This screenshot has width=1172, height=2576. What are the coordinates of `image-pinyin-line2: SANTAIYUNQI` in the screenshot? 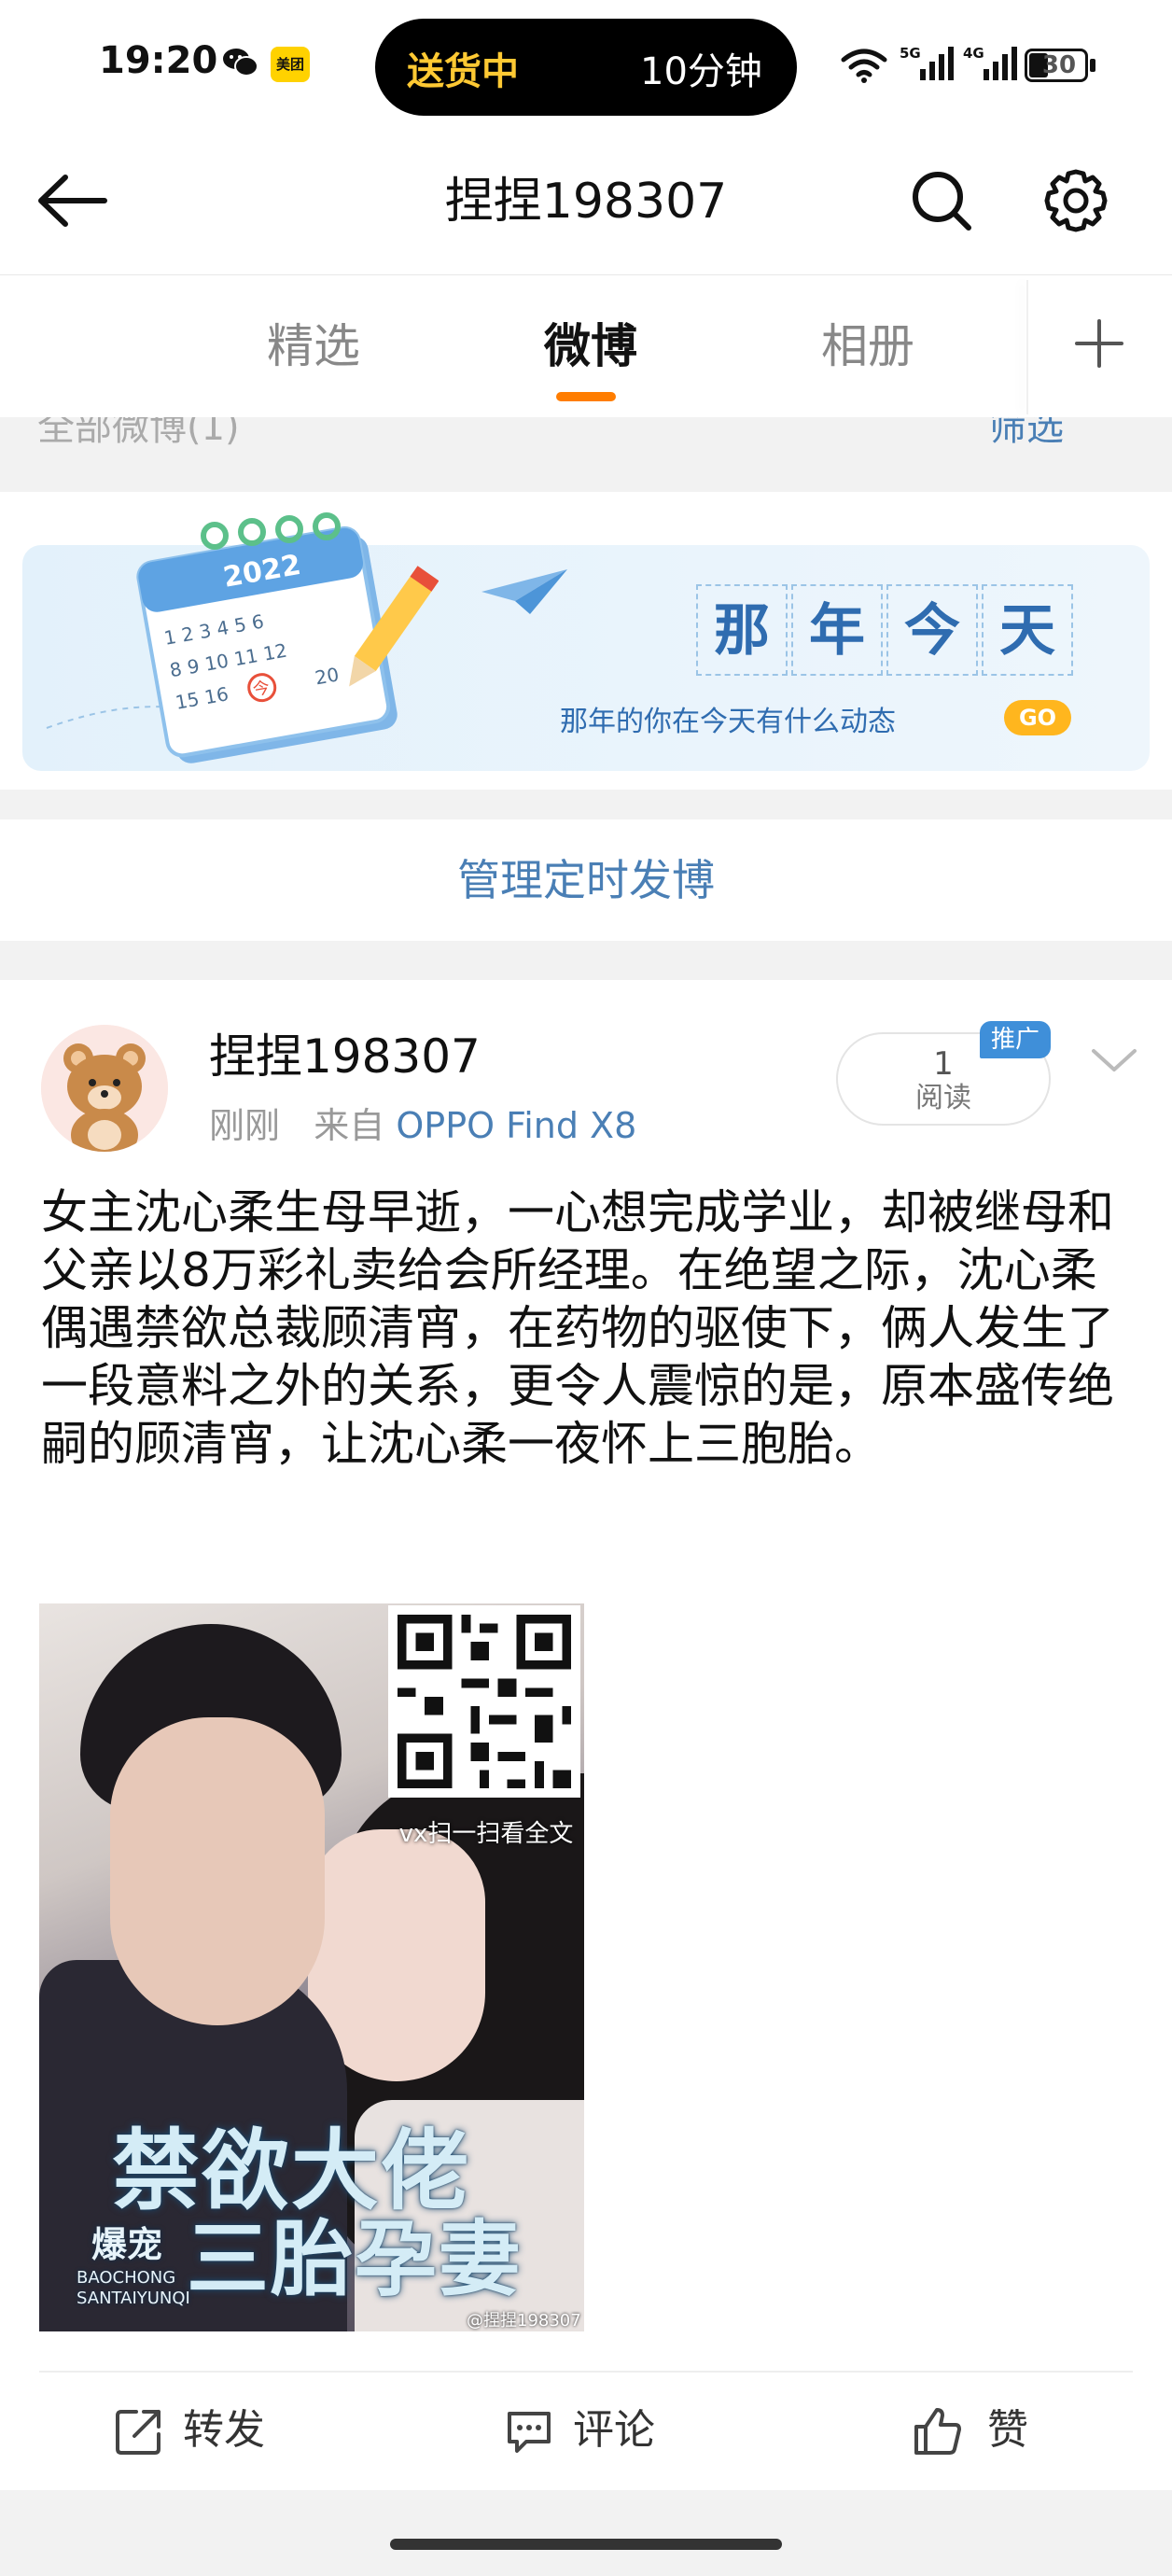 It's located at (133, 2298).